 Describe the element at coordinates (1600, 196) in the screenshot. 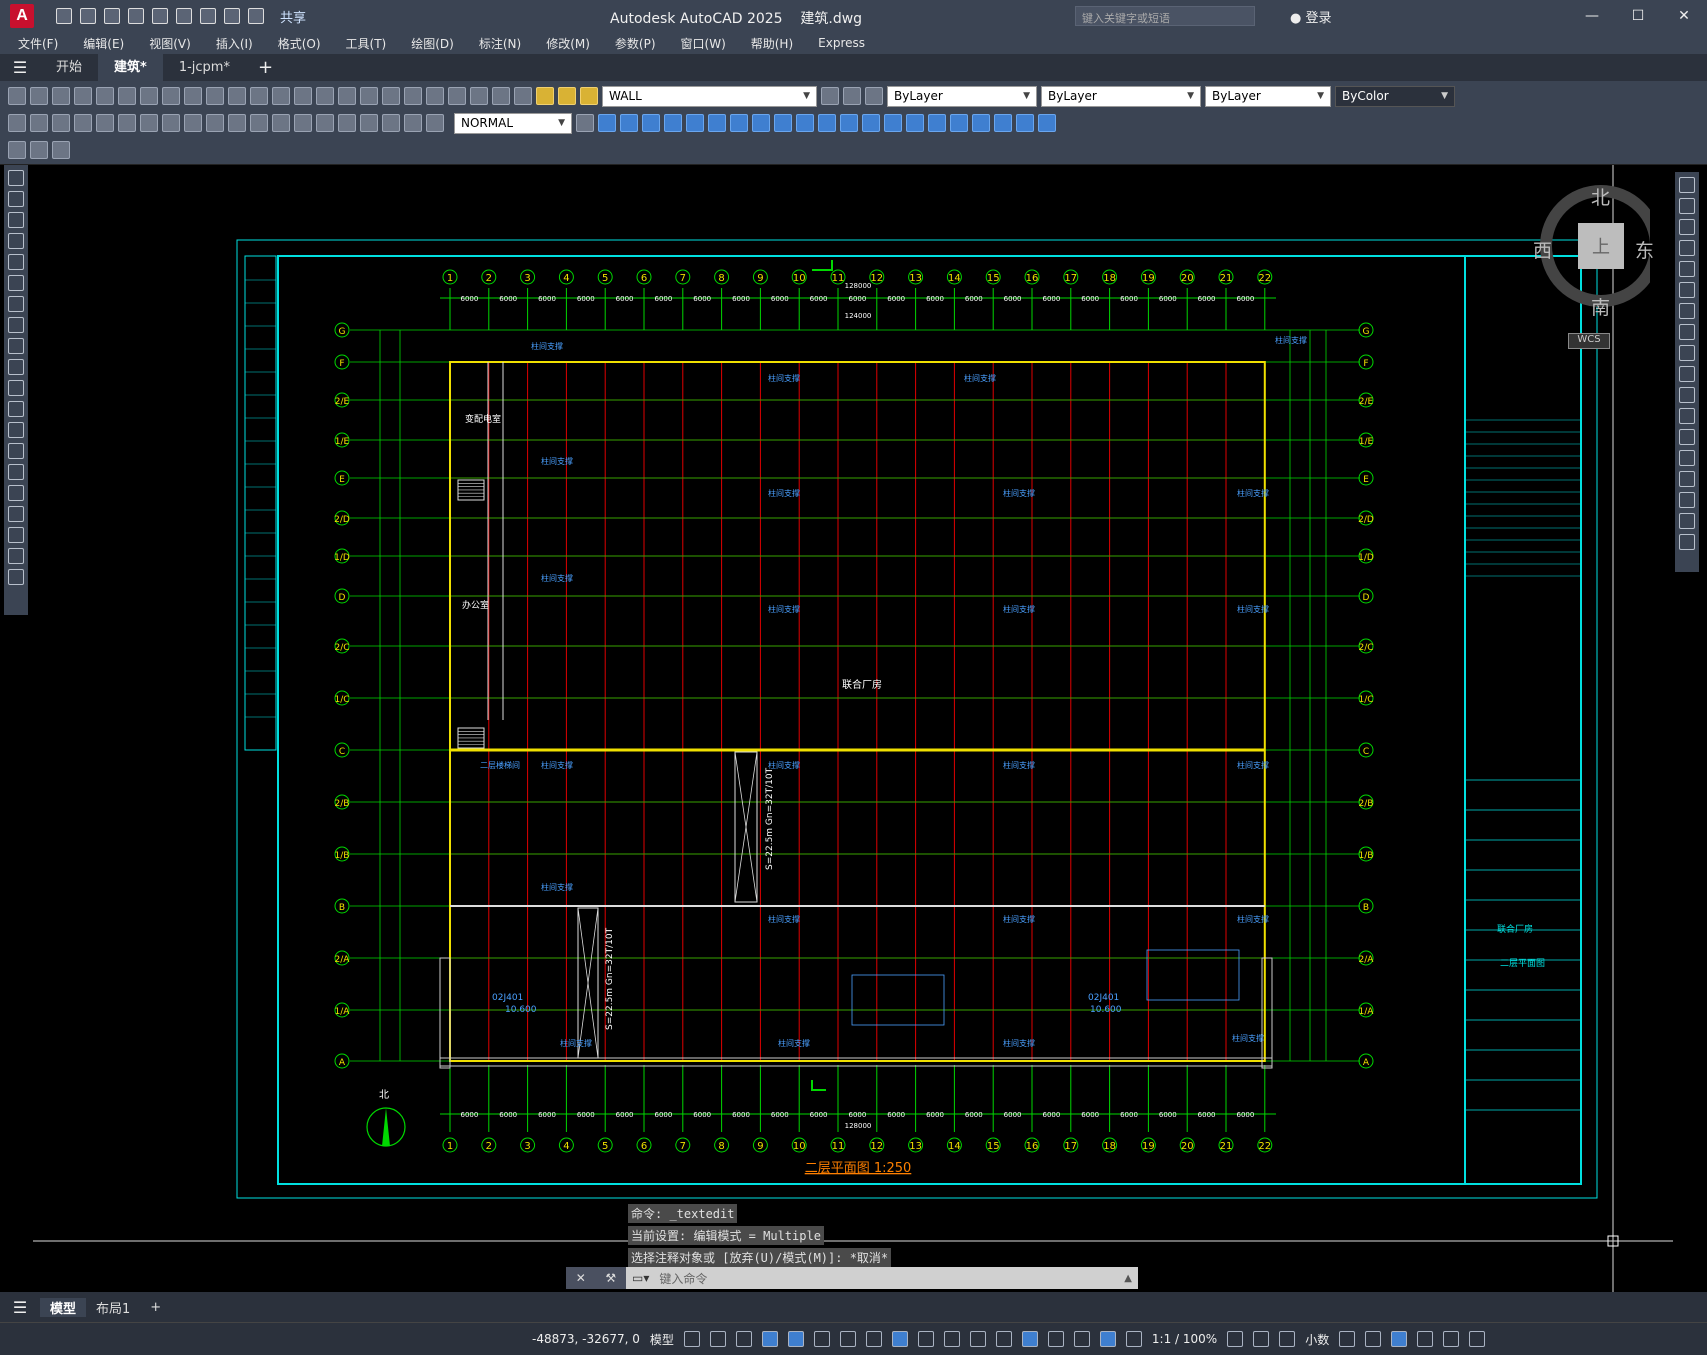

I see `compass-north: 北` at that location.